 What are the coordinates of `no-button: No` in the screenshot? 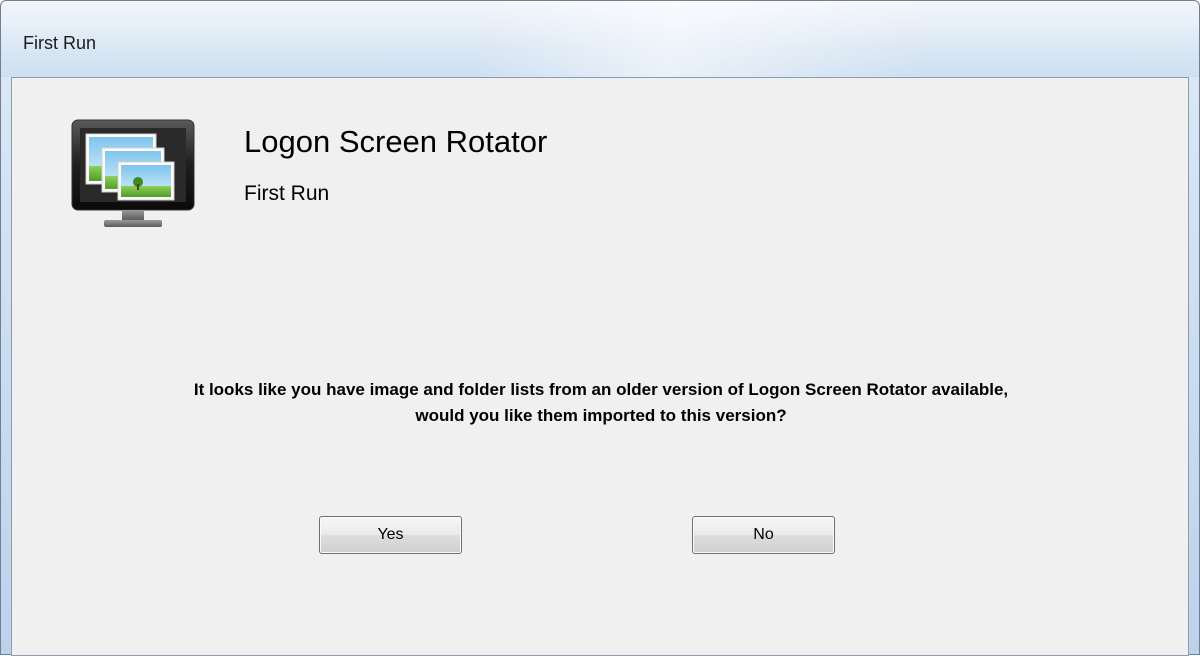 It's located at (763, 535).